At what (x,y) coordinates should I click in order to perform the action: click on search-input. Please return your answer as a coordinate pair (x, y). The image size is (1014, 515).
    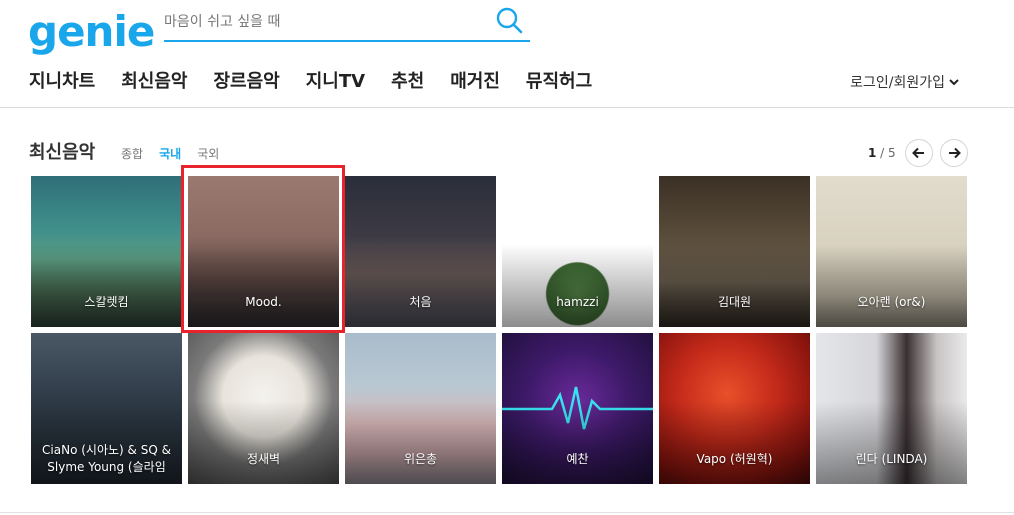
    Looking at the image, I should click on (324, 22).